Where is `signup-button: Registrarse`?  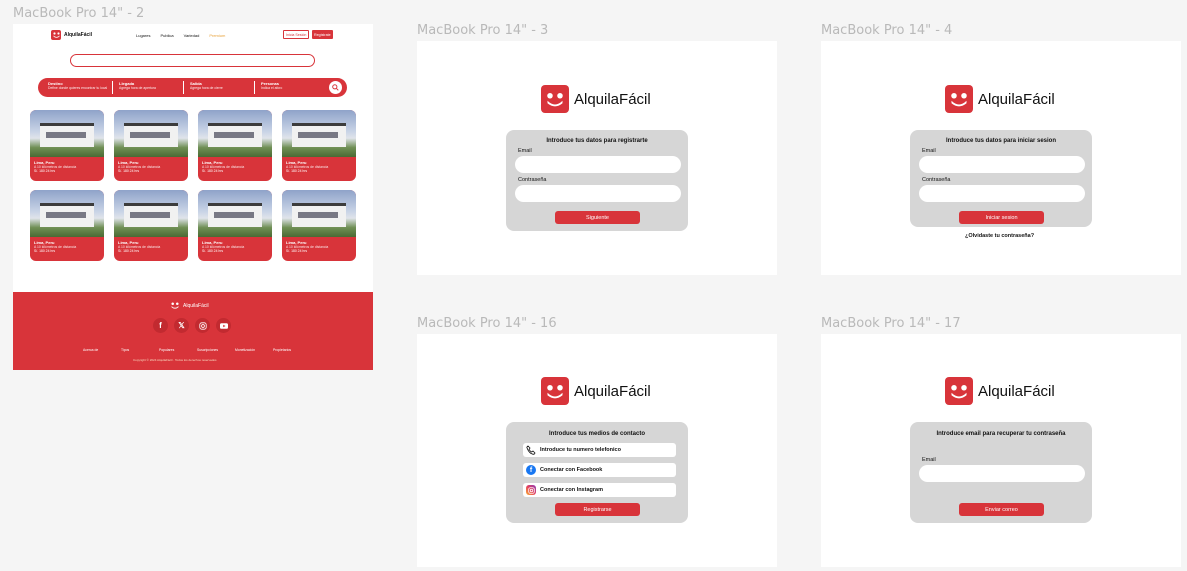
signup-button: Registrarse is located at coordinates (597, 509).